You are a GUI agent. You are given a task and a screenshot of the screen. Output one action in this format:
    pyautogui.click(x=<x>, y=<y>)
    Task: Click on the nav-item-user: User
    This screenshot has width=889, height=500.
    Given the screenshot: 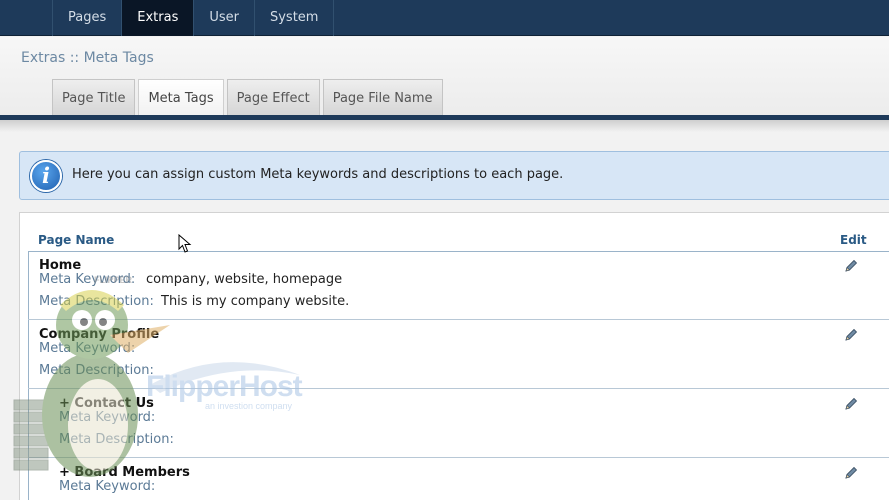 What is the action you would take?
    pyautogui.click(x=224, y=18)
    